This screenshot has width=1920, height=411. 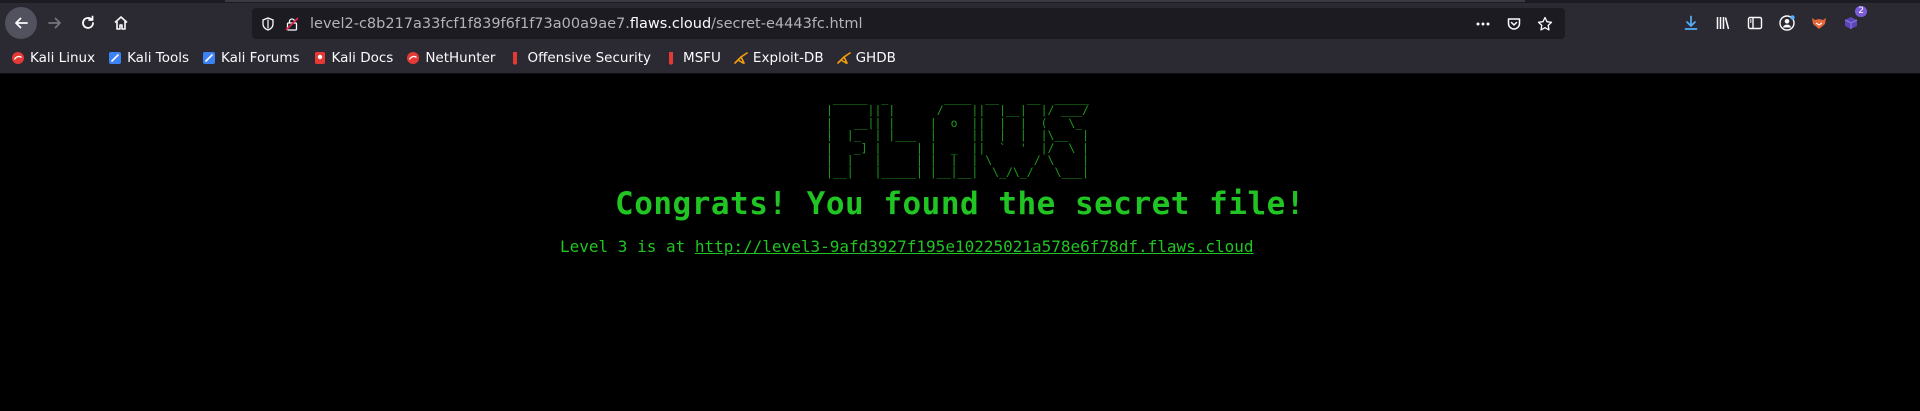 I want to click on bookmark-kali-tools: Kali Tools, so click(x=148, y=58).